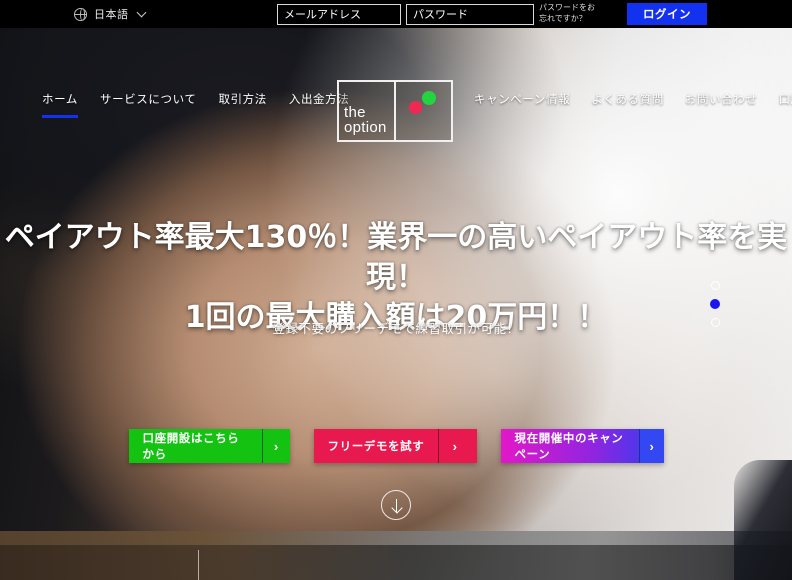  Describe the element at coordinates (60, 104) in the screenshot. I see `nav-item-home: ホーム` at that location.